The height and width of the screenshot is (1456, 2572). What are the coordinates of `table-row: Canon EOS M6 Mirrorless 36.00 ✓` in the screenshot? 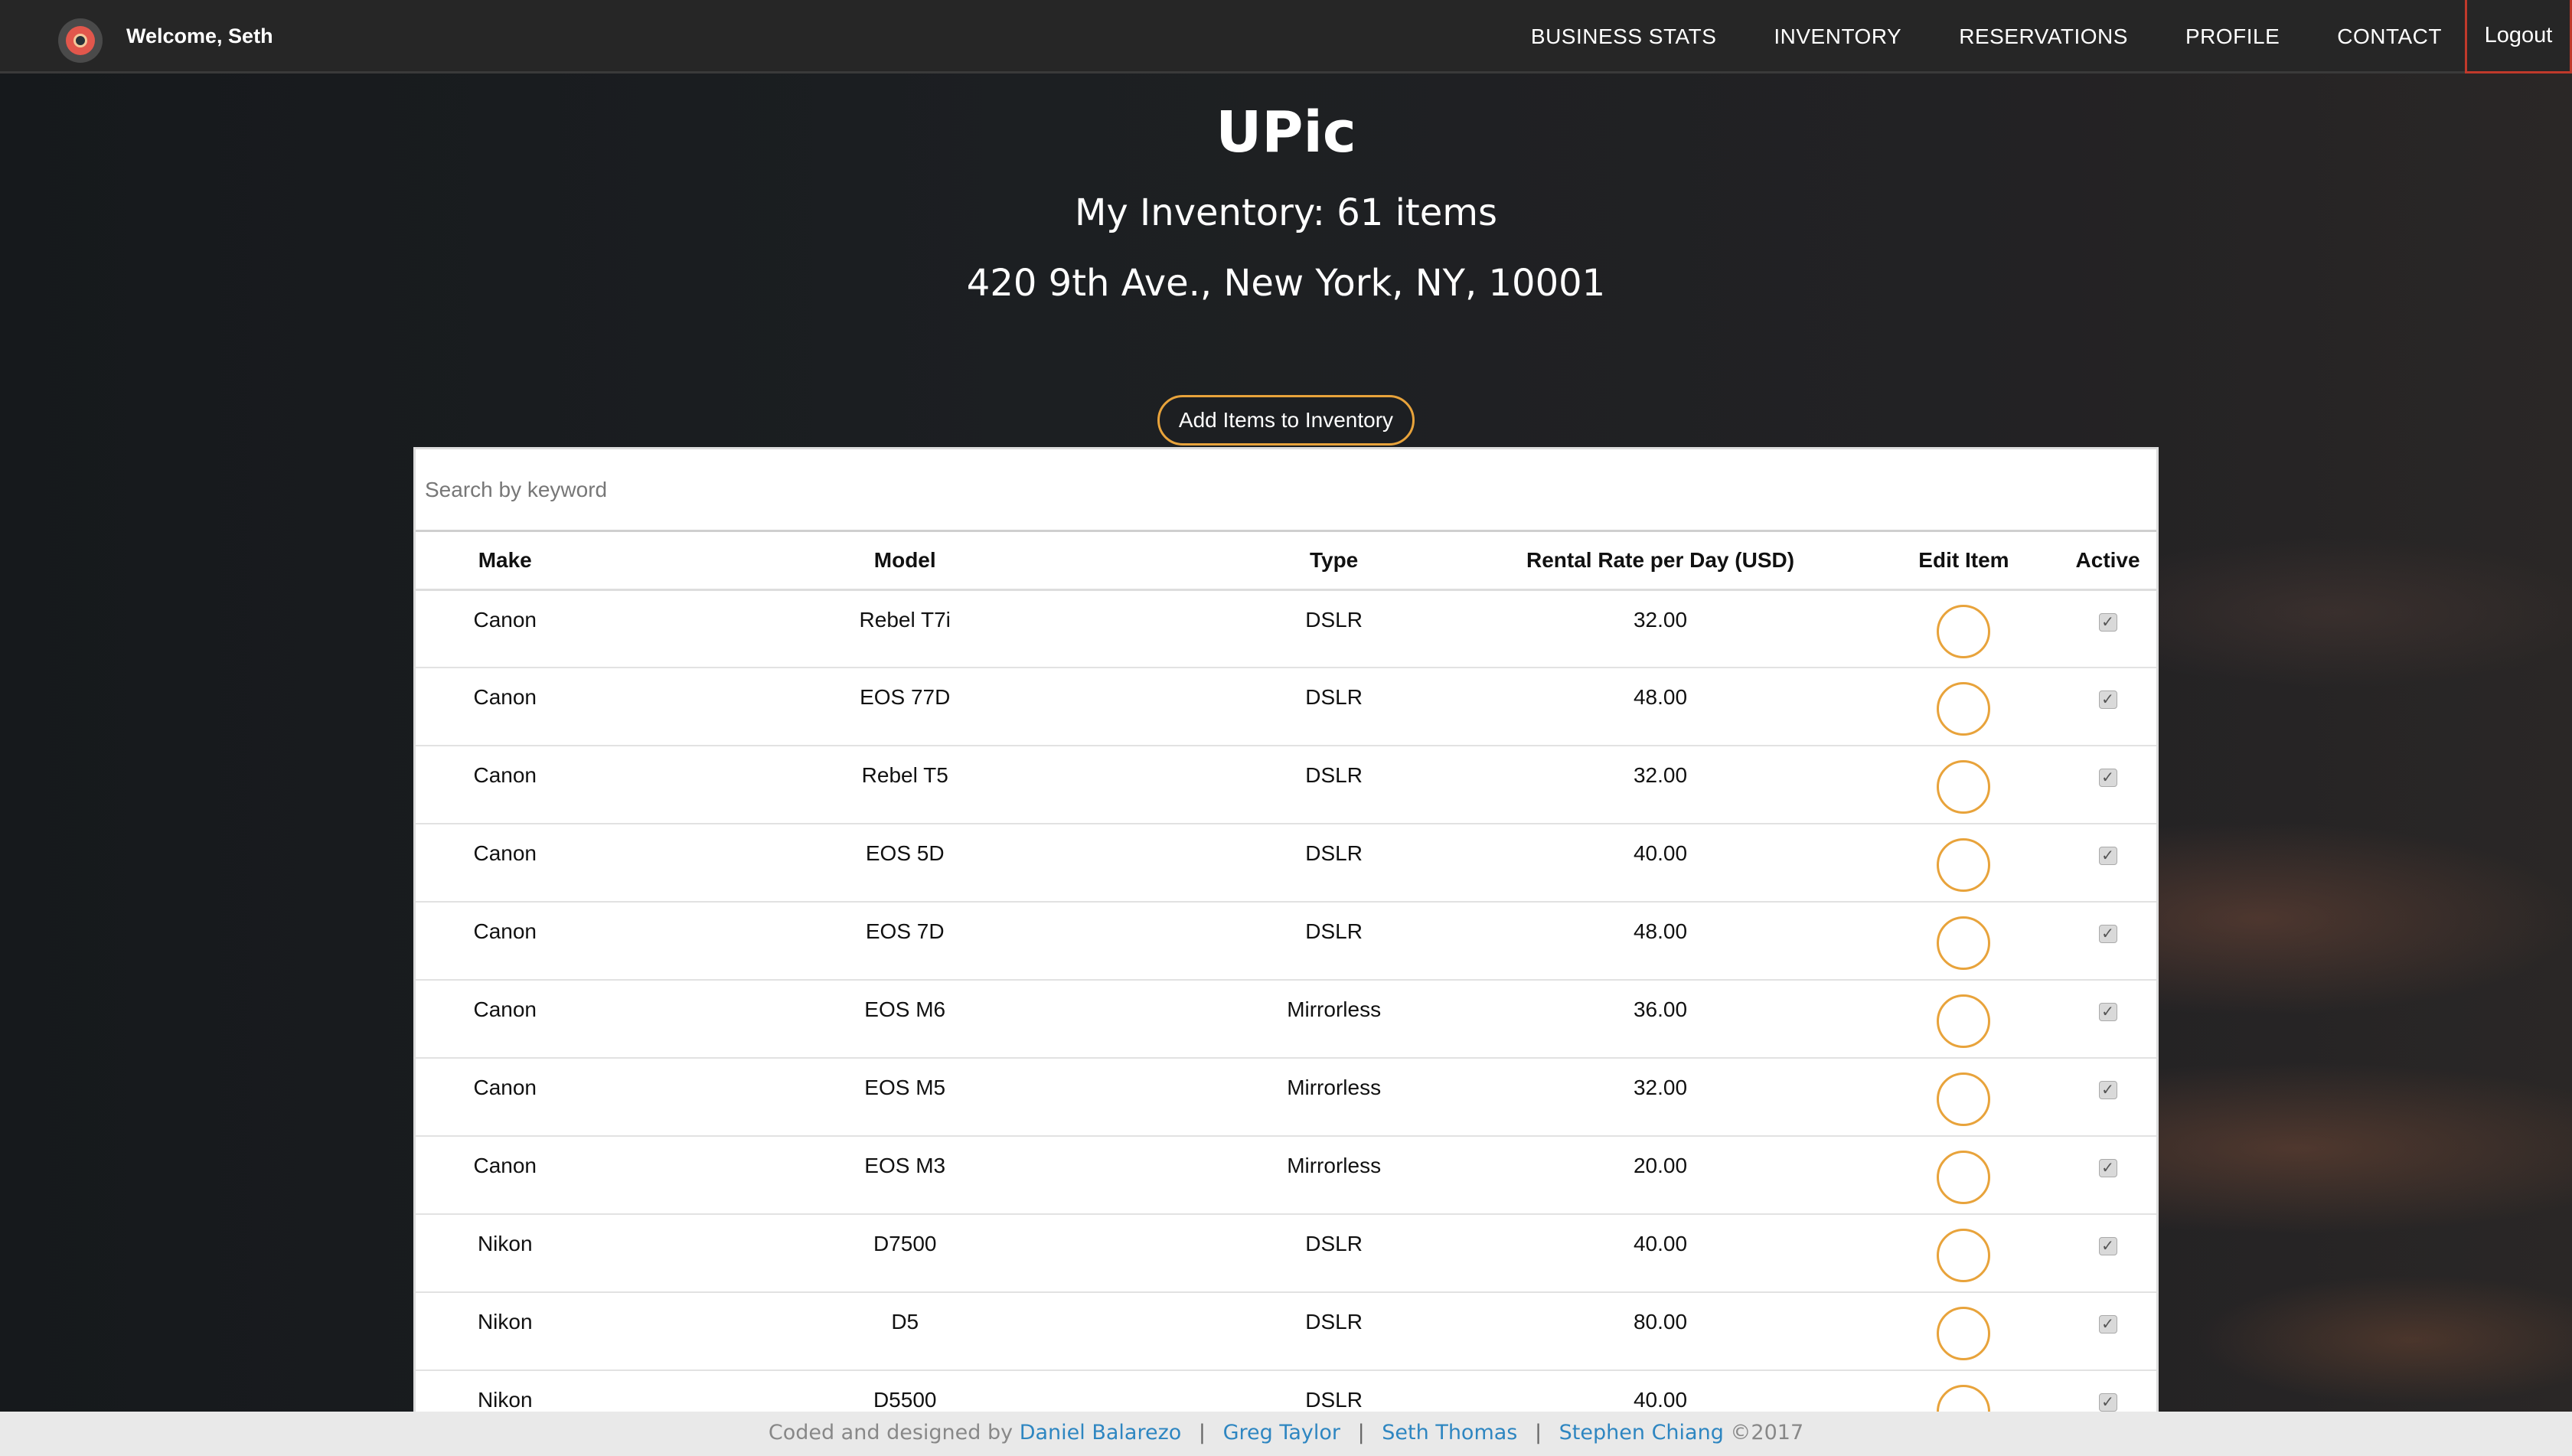 It's located at (1286, 1020).